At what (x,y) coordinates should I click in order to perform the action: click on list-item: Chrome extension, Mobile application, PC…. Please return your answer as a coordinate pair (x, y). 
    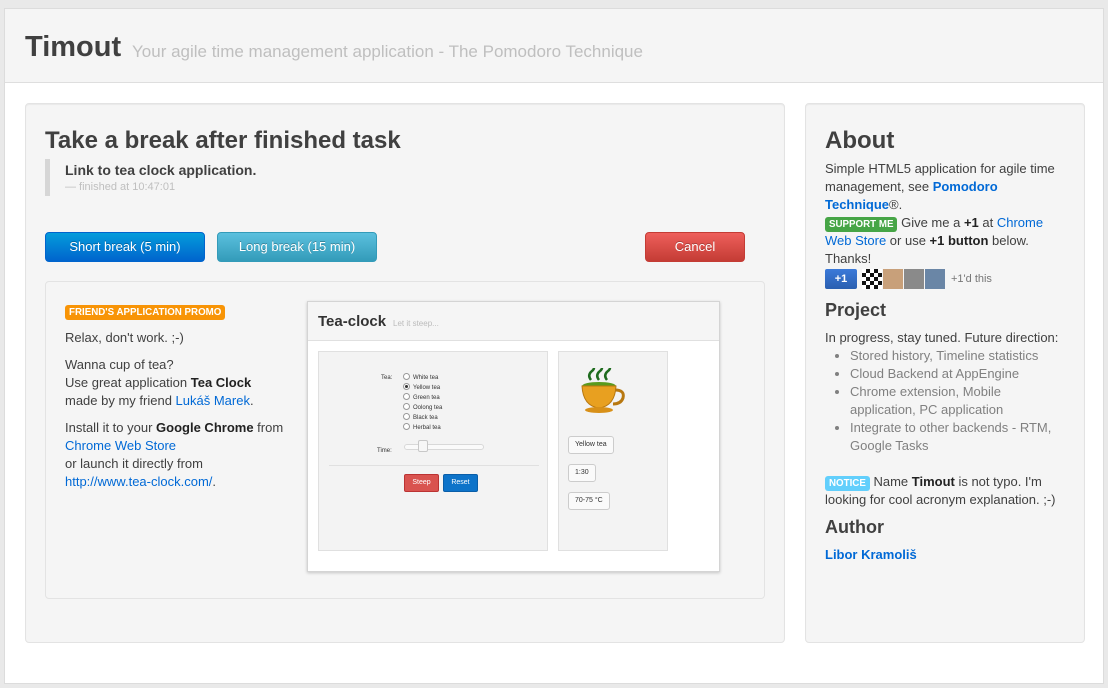
    Looking at the image, I should click on (960, 401).